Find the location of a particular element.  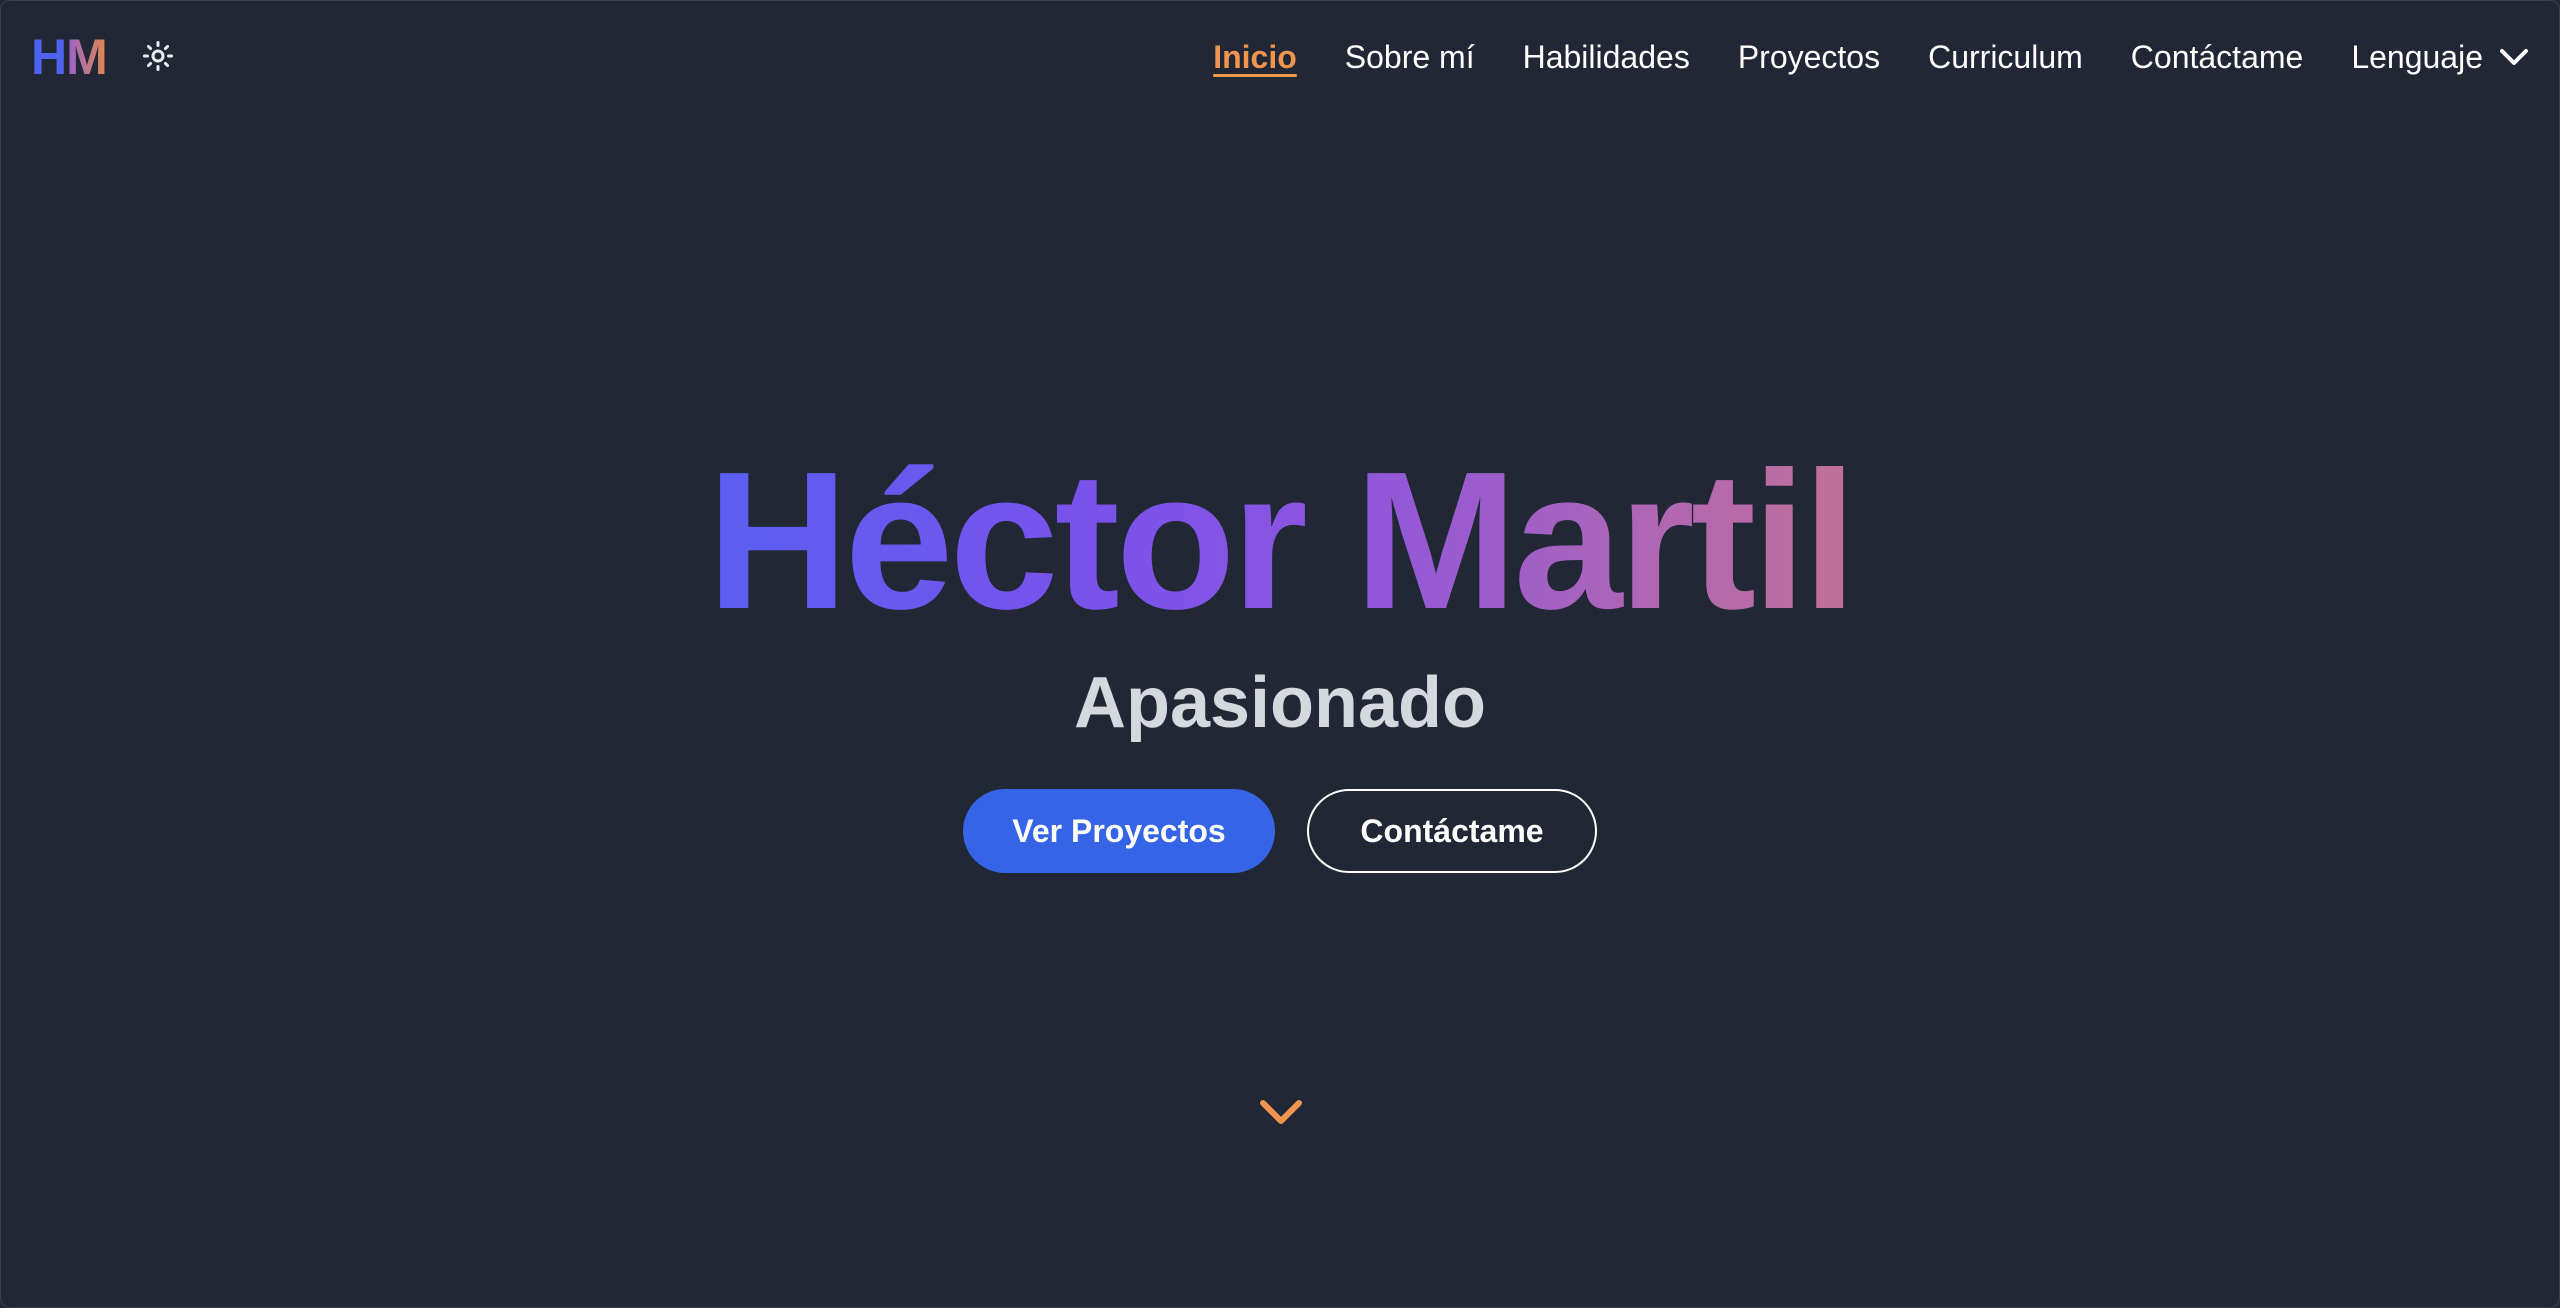

hero-buttons: Ver Proyectos Contáctame is located at coordinates (1280, 831).